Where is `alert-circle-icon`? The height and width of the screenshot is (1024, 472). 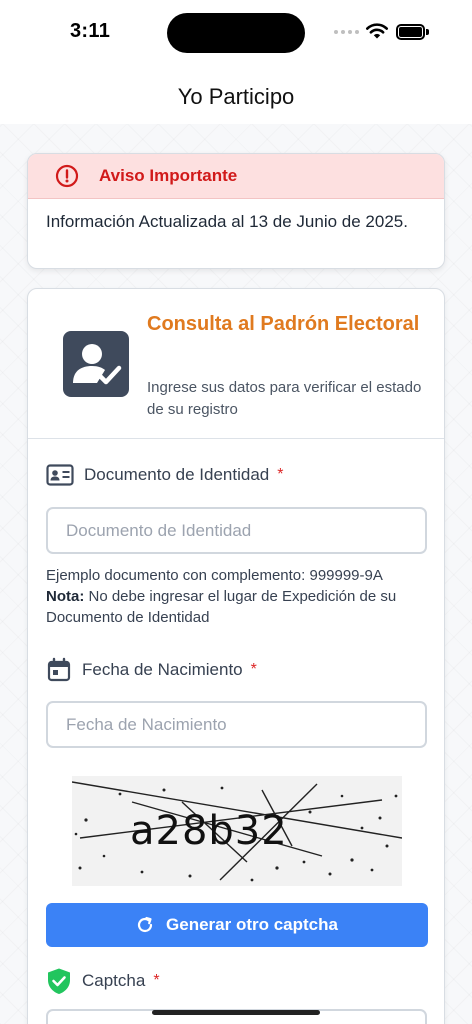 alert-circle-icon is located at coordinates (67, 176).